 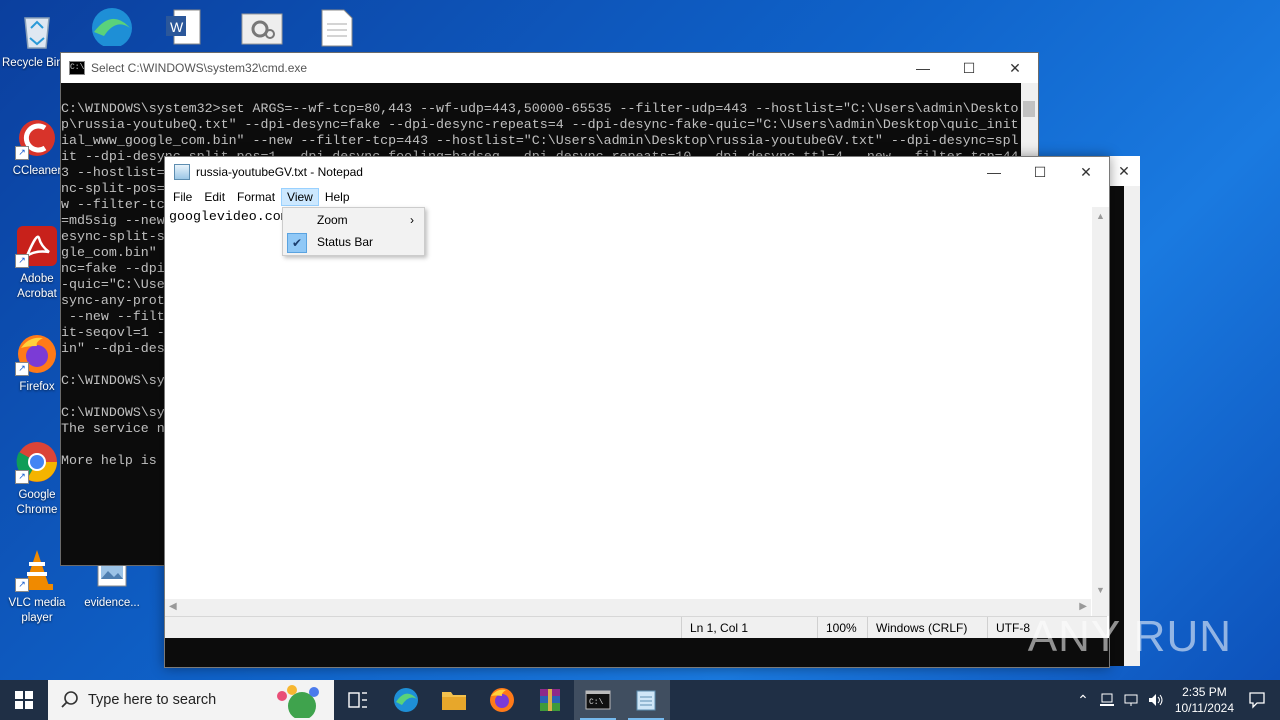 I want to click on chrome-icon: ↗, so click(x=37, y=462).